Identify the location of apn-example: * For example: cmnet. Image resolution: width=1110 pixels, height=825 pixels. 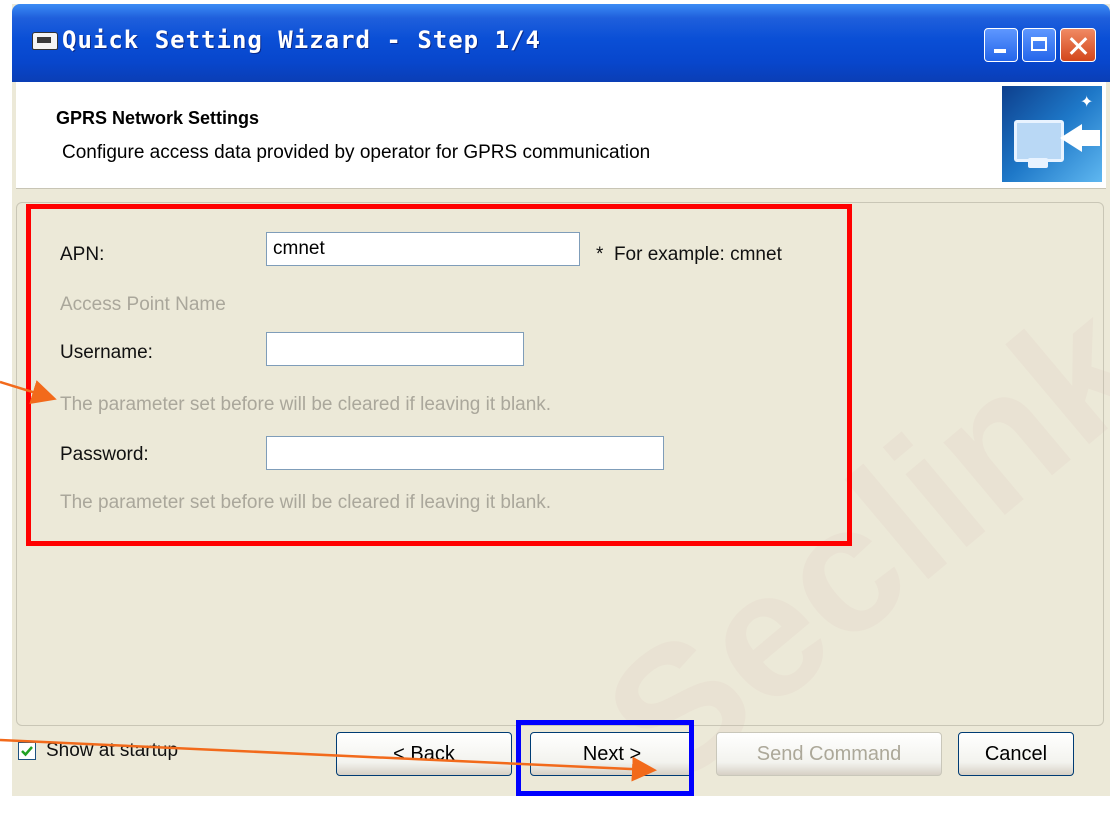
(689, 254).